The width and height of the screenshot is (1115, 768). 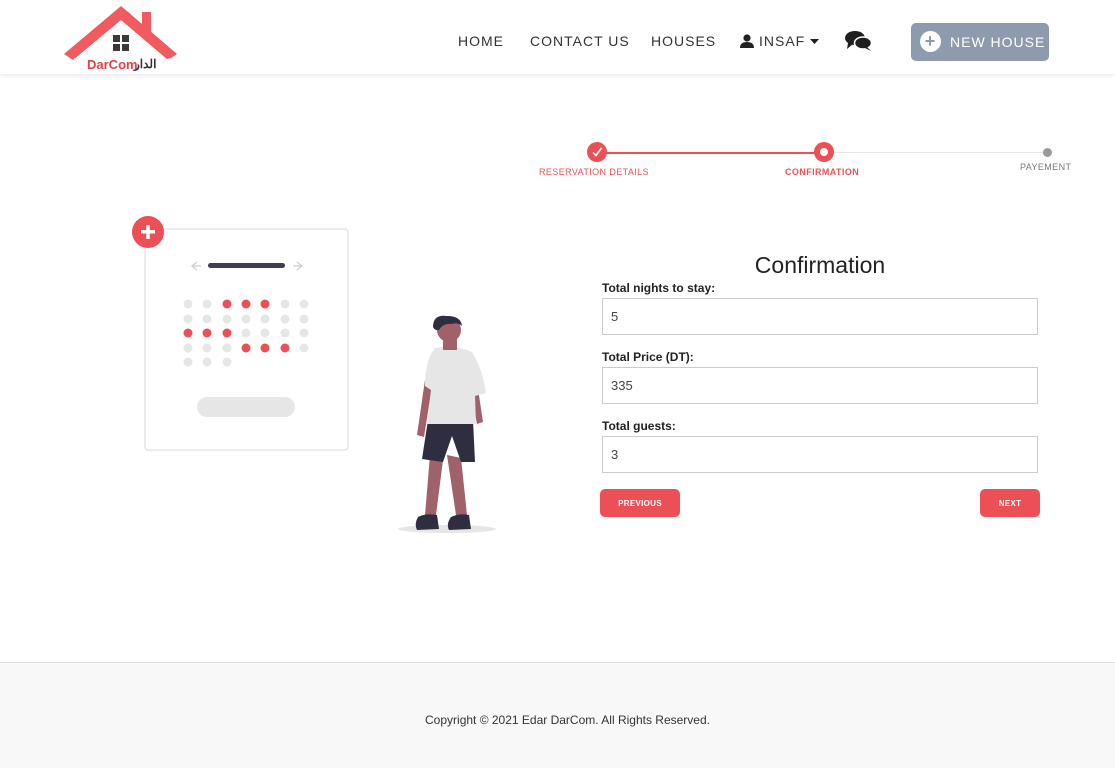 What do you see at coordinates (145, 64) in the screenshot?
I see `logo-text-arabic: الدار` at bounding box center [145, 64].